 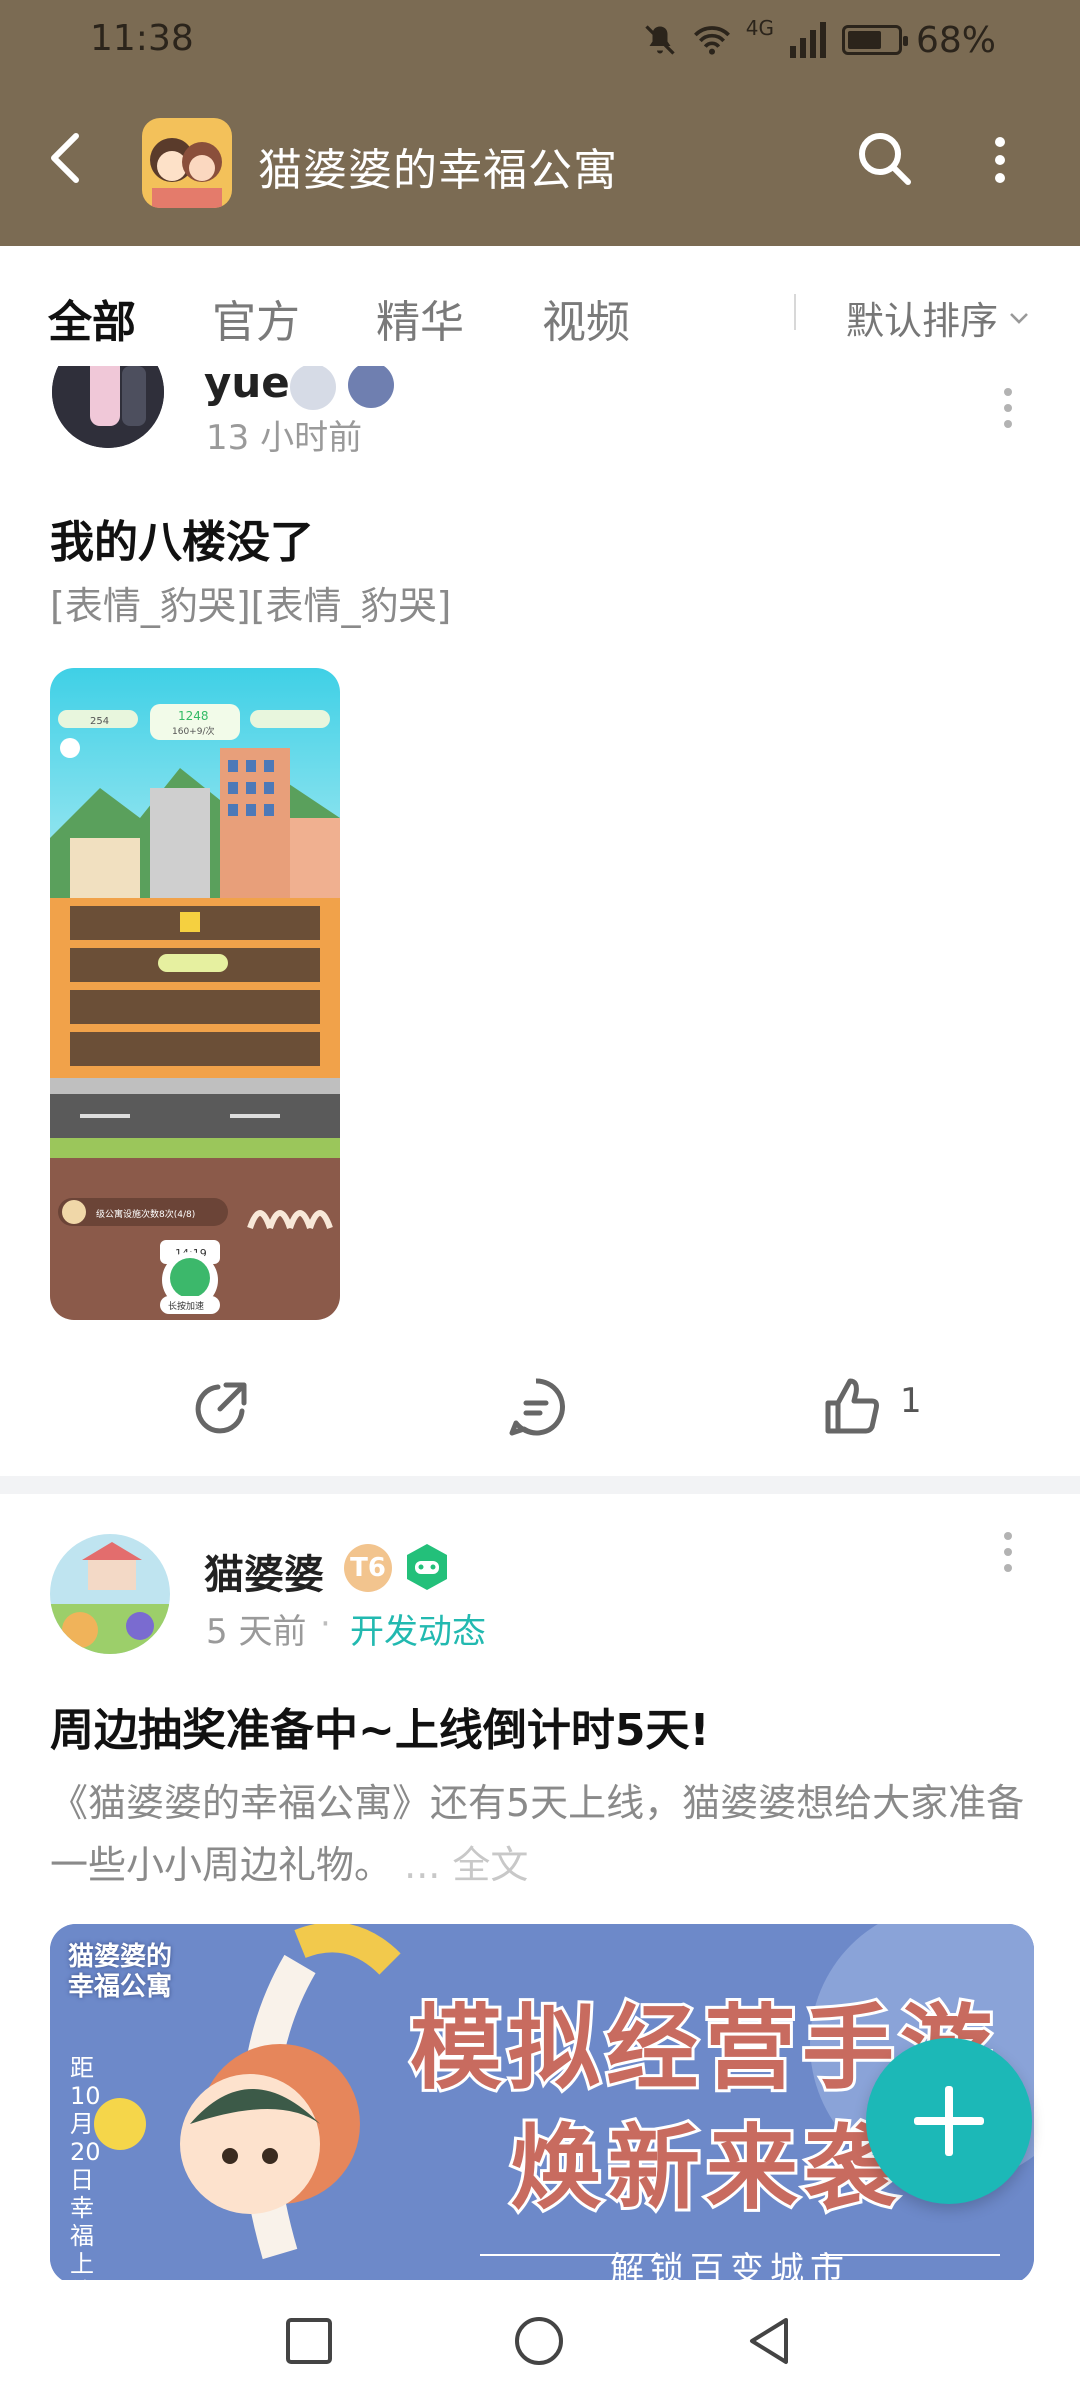 What do you see at coordinates (536, 1407) in the screenshot?
I see `comment-icon` at bounding box center [536, 1407].